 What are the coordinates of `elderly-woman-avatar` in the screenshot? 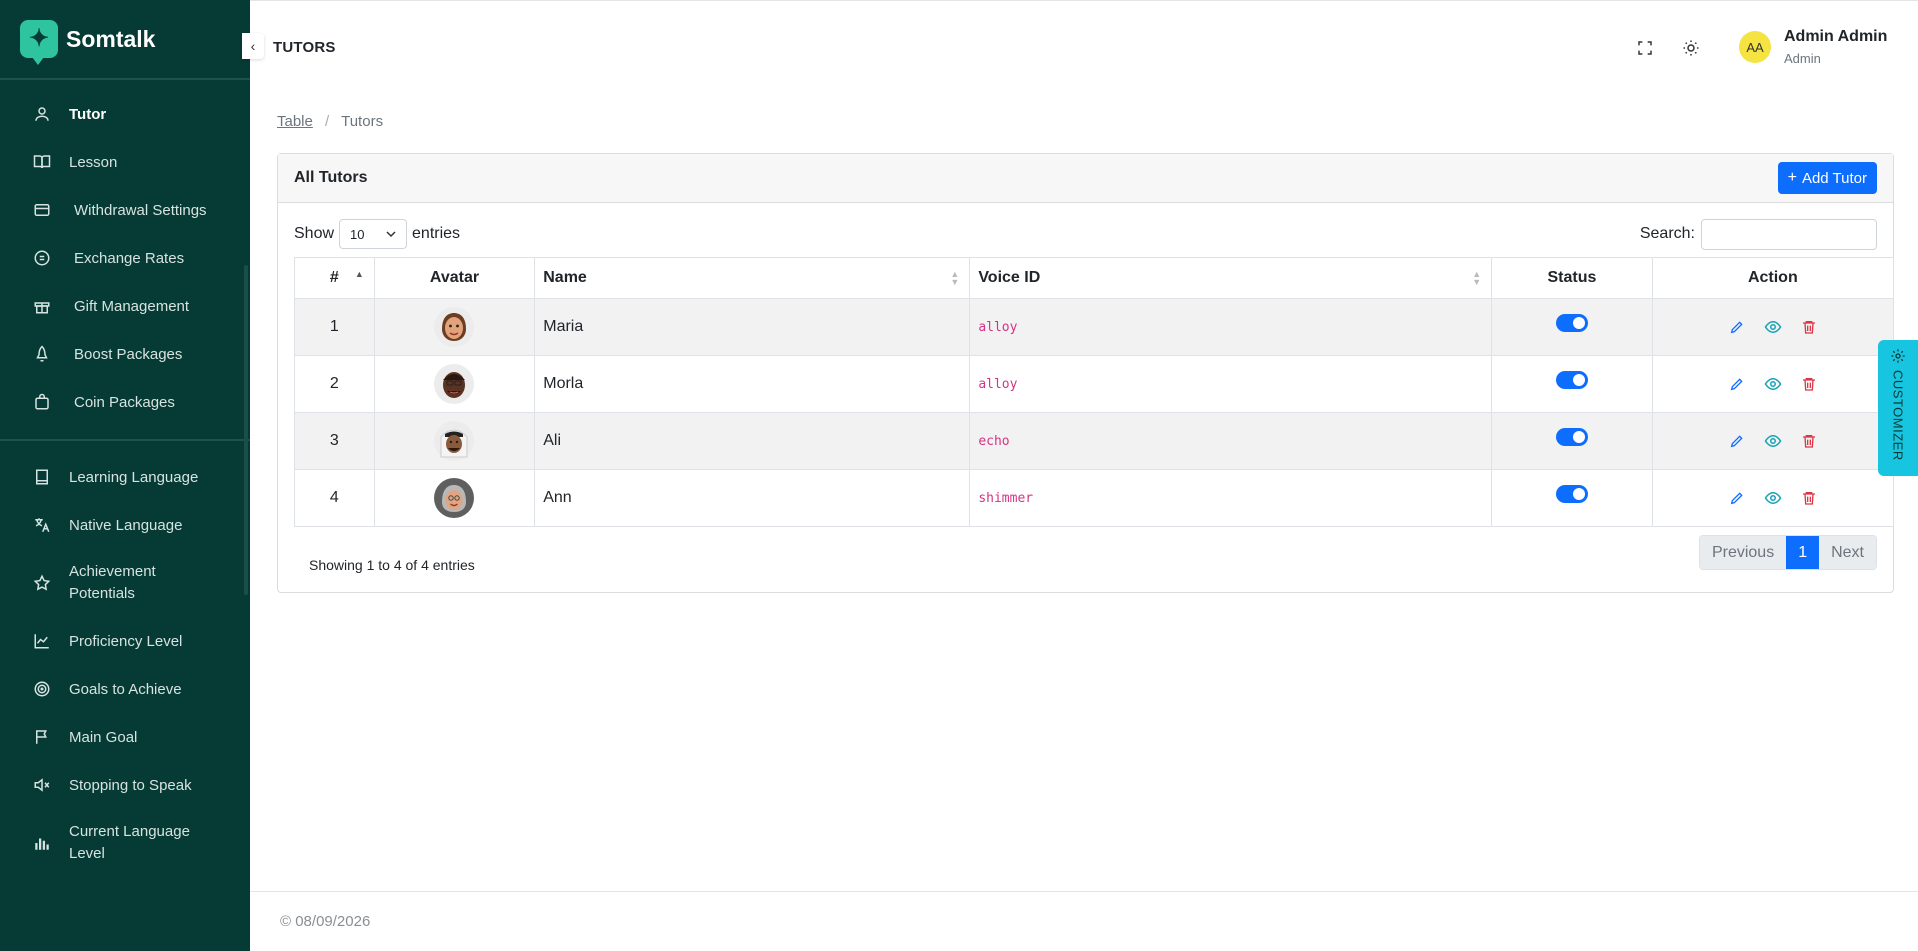 It's located at (454, 498).